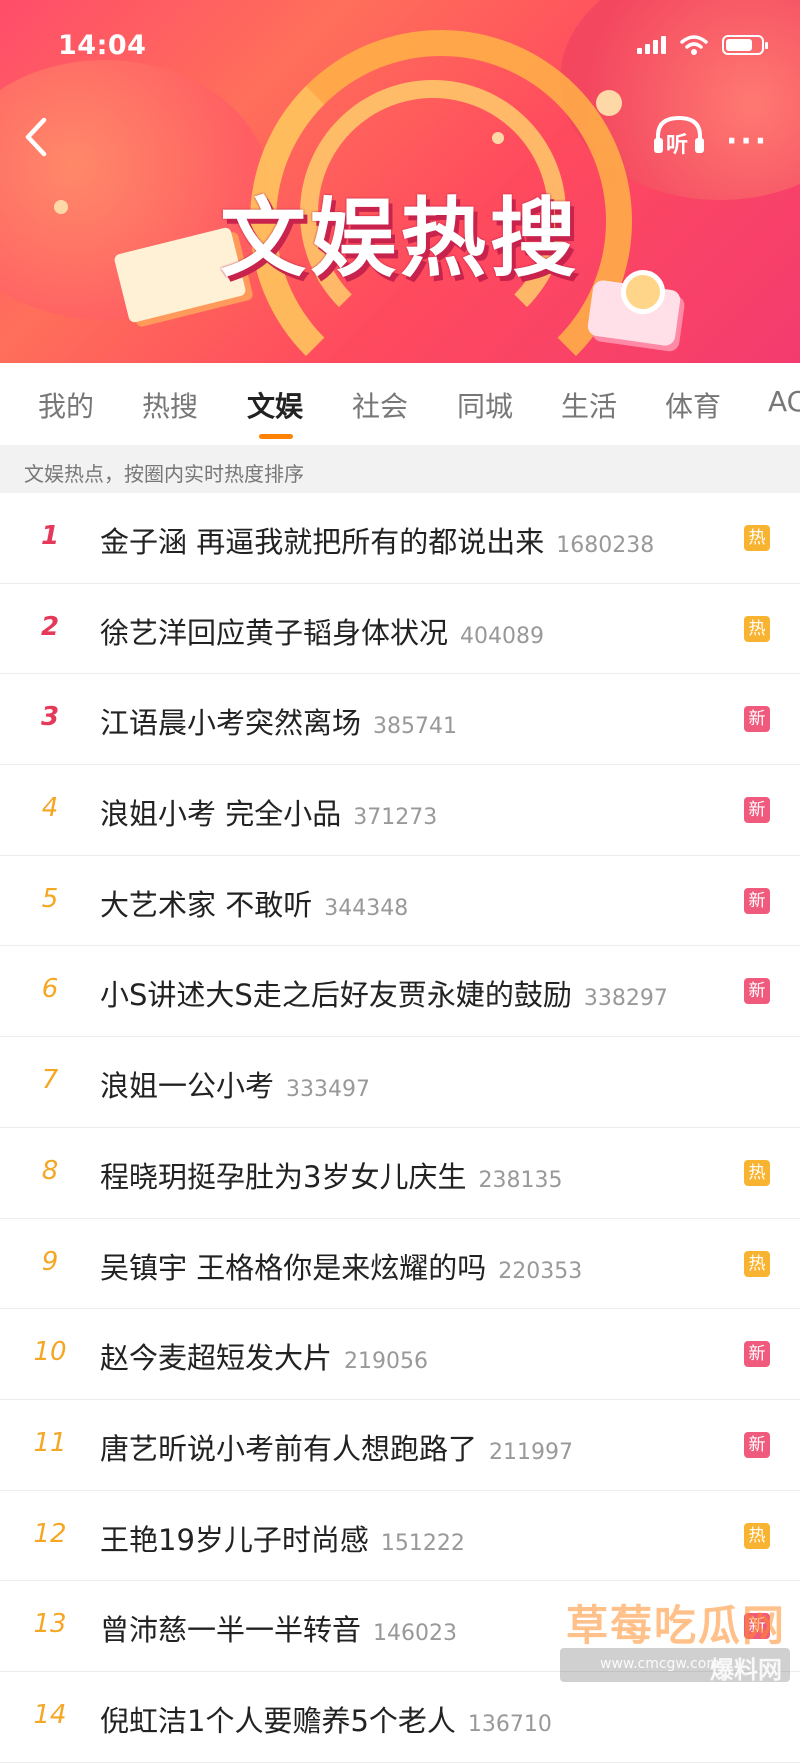 Image resolution: width=800 pixels, height=1763 pixels. Describe the element at coordinates (50, 536) in the screenshot. I see `rank-number: 1` at that location.